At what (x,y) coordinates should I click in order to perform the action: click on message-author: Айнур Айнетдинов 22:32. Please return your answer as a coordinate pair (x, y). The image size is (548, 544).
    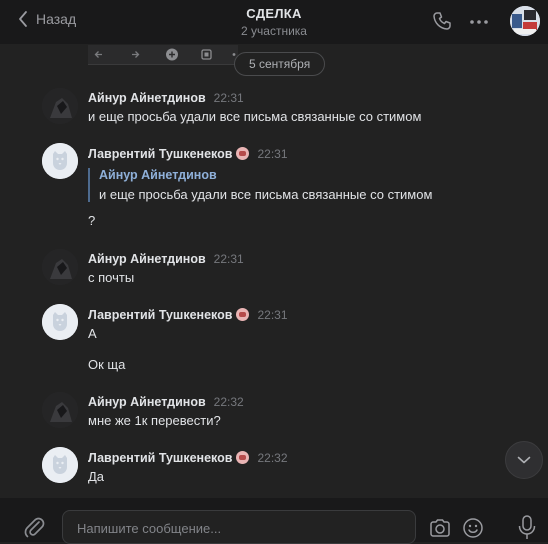
    Looking at the image, I should click on (166, 402).